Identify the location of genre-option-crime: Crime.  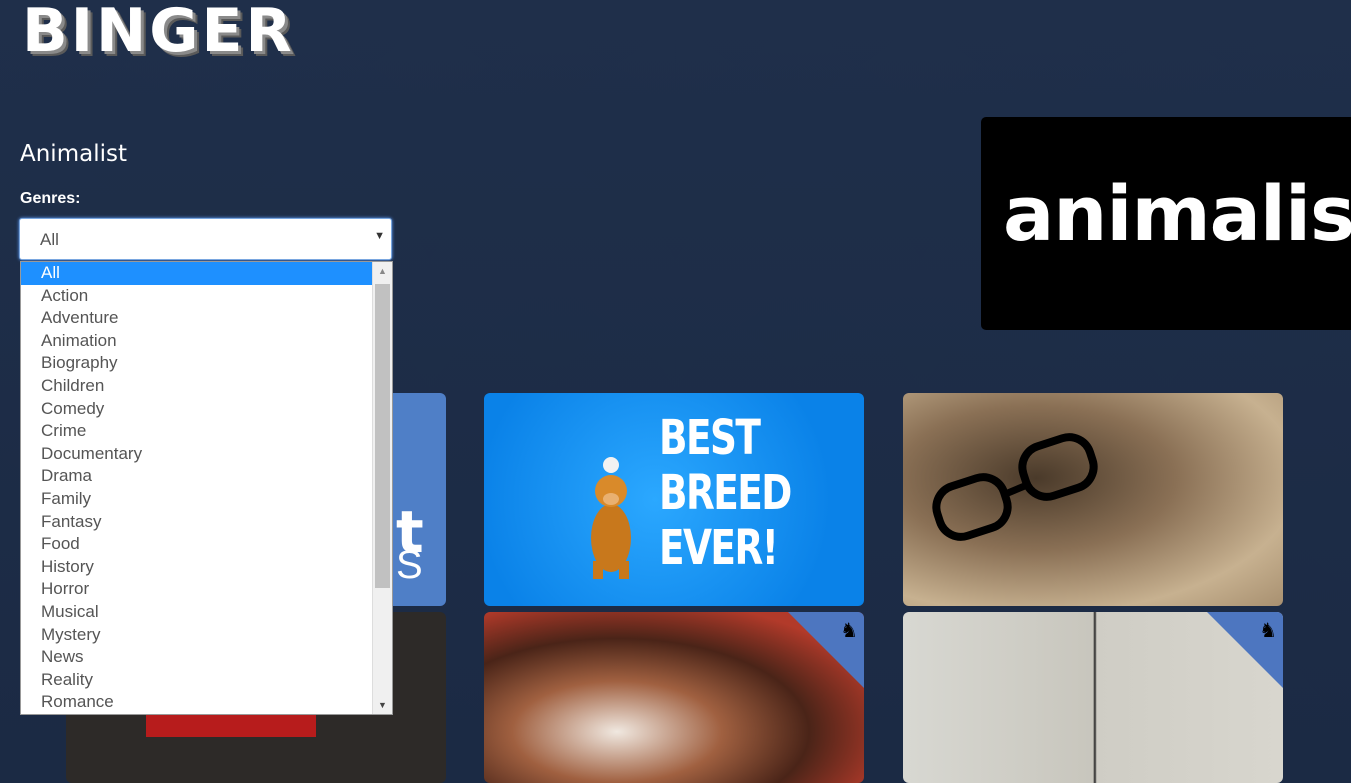
(196, 431).